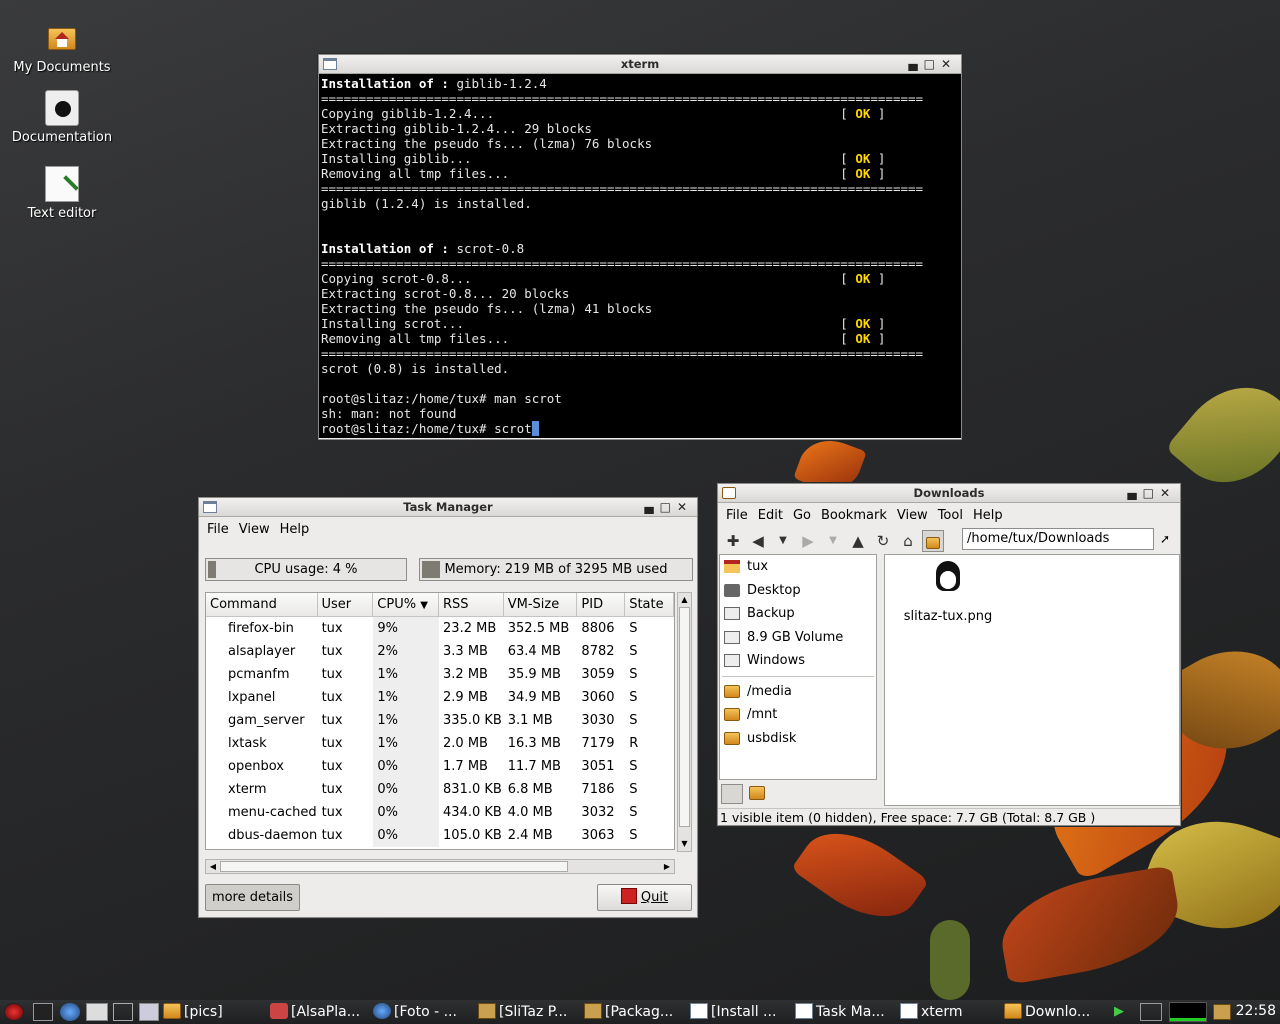 The image size is (1280, 1024). What do you see at coordinates (808, 541) in the screenshot?
I see `forward-icon: ▶` at bounding box center [808, 541].